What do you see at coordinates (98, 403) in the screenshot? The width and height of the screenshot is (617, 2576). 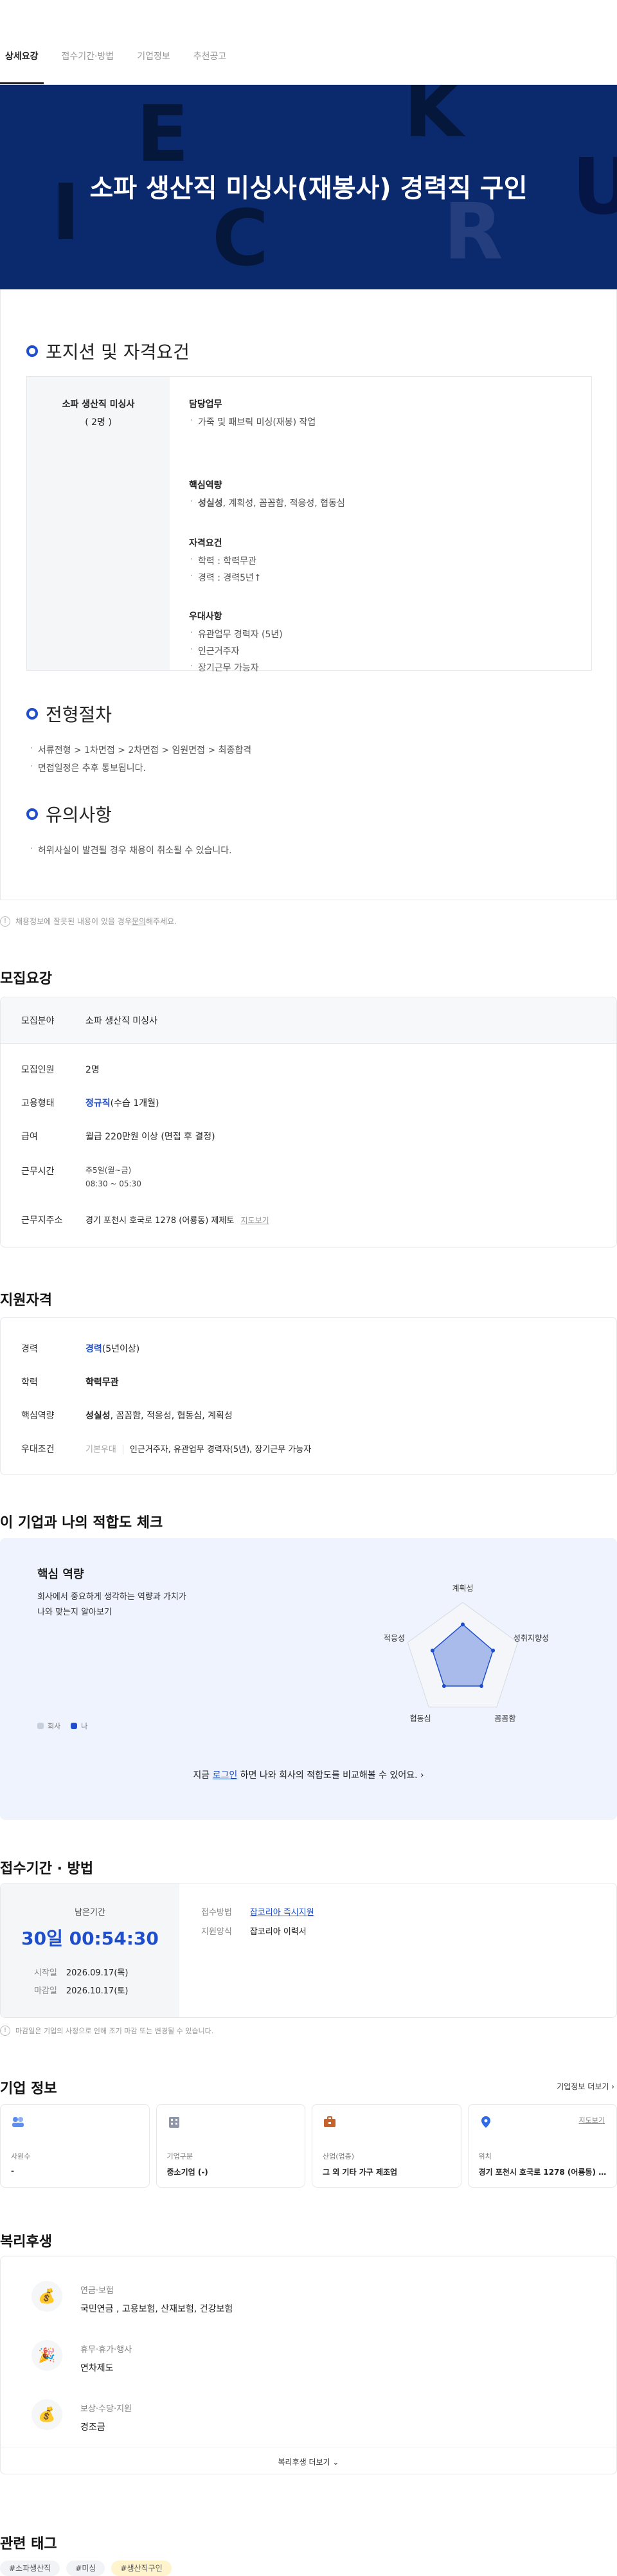 I see `position-name: 소파 생산직 미싱사` at bounding box center [98, 403].